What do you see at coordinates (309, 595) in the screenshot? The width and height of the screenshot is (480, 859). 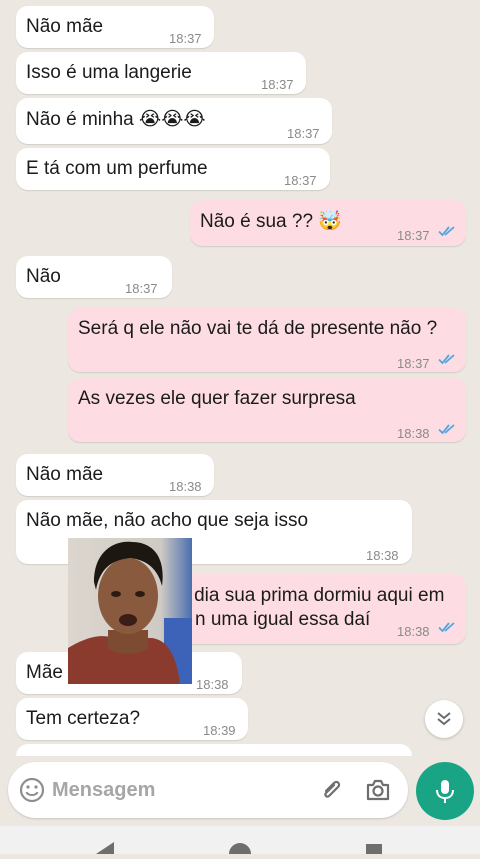 I see `message-text: m dia sua prima dormiu aqui em` at bounding box center [309, 595].